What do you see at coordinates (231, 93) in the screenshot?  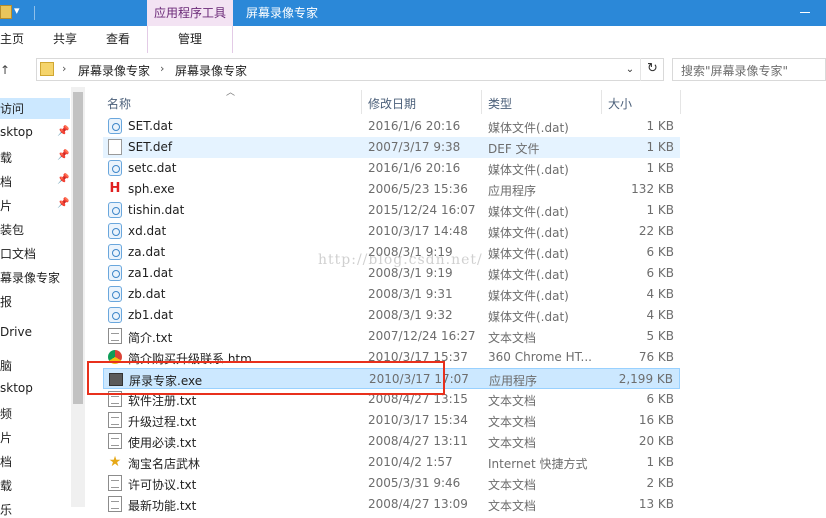 I see `sort-ascending-icon: ︿` at bounding box center [231, 93].